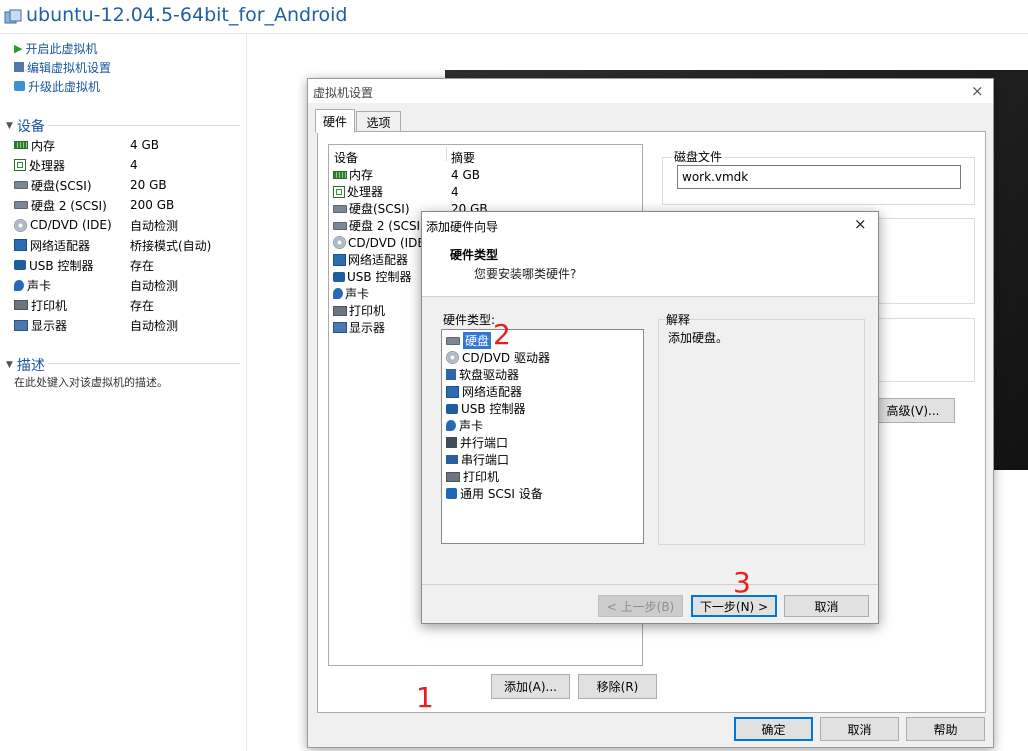 The width and height of the screenshot is (1028, 751). What do you see at coordinates (501, 494) in the screenshot?
I see `type-name: 通用 SCSI 设备` at bounding box center [501, 494].